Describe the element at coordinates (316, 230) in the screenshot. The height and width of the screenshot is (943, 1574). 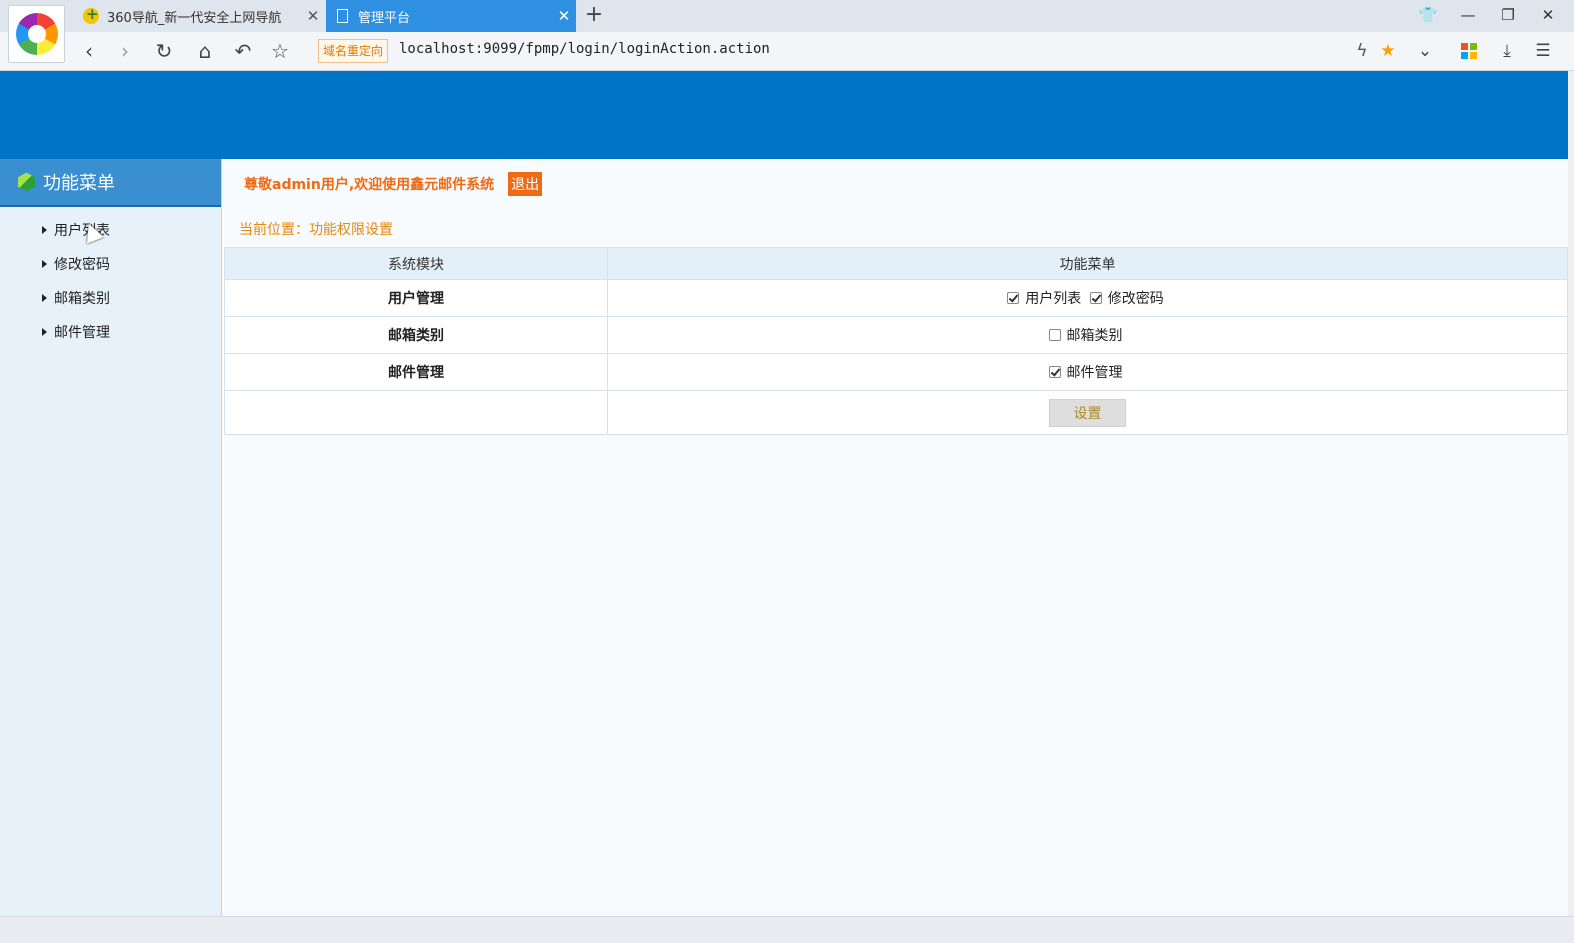
I see `breadcrumb: 当前位置：功能权限设置` at that location.